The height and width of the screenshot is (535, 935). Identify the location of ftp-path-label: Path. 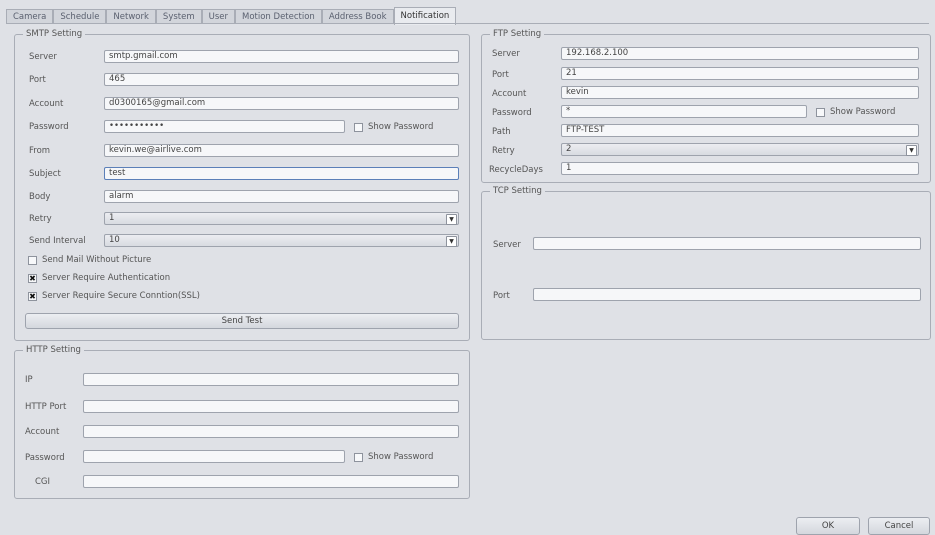
(501, 132).